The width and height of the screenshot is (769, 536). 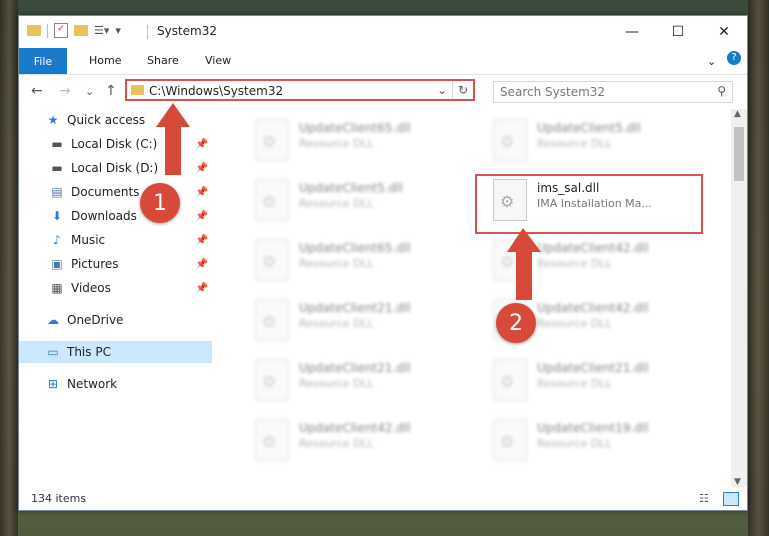 I want to click on step-1-badge: 1, so click(x=160, y=203).